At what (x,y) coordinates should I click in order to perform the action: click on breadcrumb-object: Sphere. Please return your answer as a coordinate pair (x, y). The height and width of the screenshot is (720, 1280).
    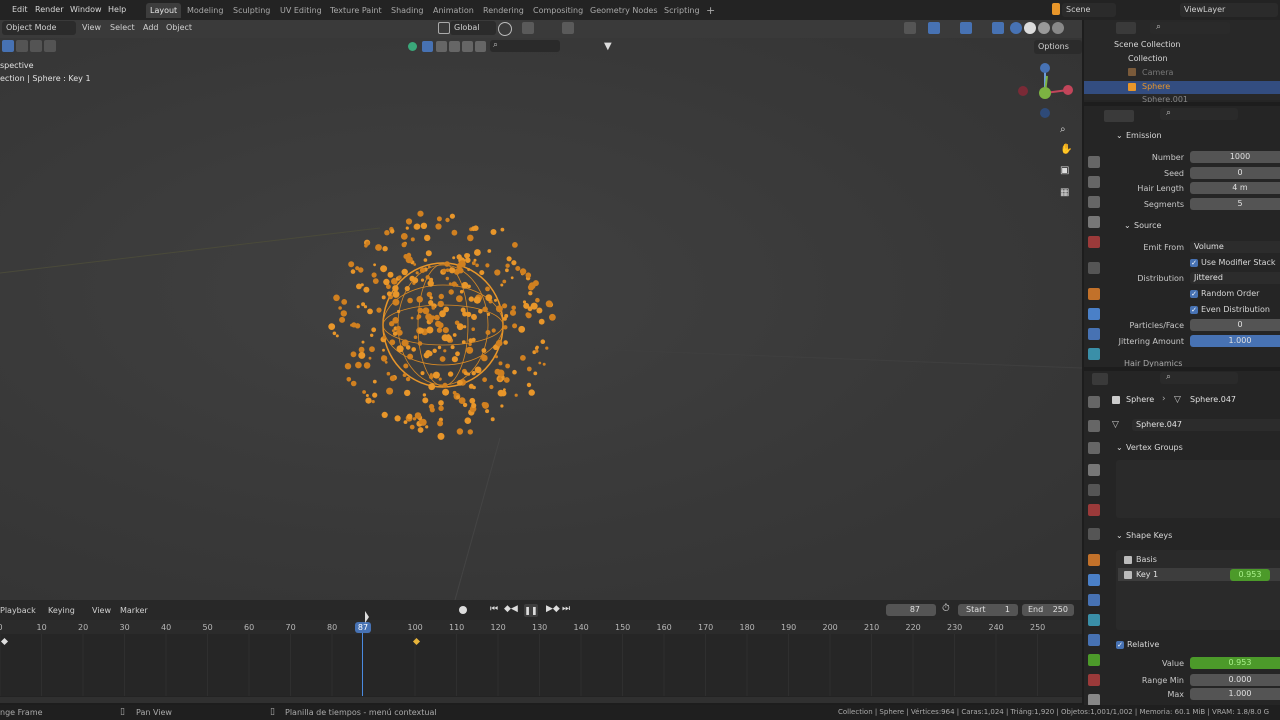
    Looking at the image, I should click on (1140, 399).